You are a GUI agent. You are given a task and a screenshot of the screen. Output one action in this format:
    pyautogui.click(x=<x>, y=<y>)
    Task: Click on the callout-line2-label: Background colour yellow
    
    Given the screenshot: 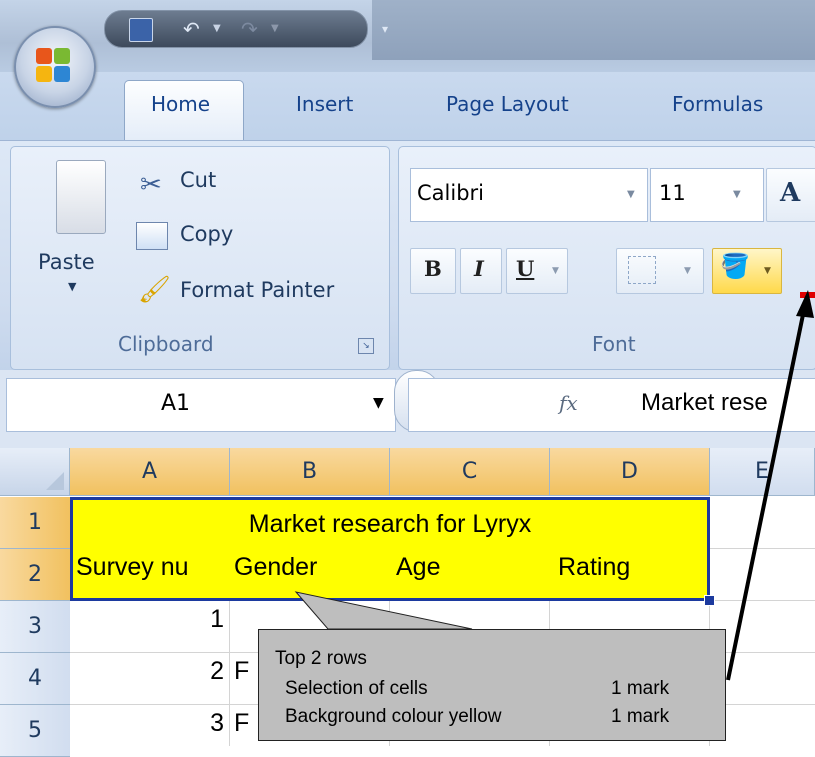 What is the action you would take?
    pyautogui.click(x=393, y=716)
    